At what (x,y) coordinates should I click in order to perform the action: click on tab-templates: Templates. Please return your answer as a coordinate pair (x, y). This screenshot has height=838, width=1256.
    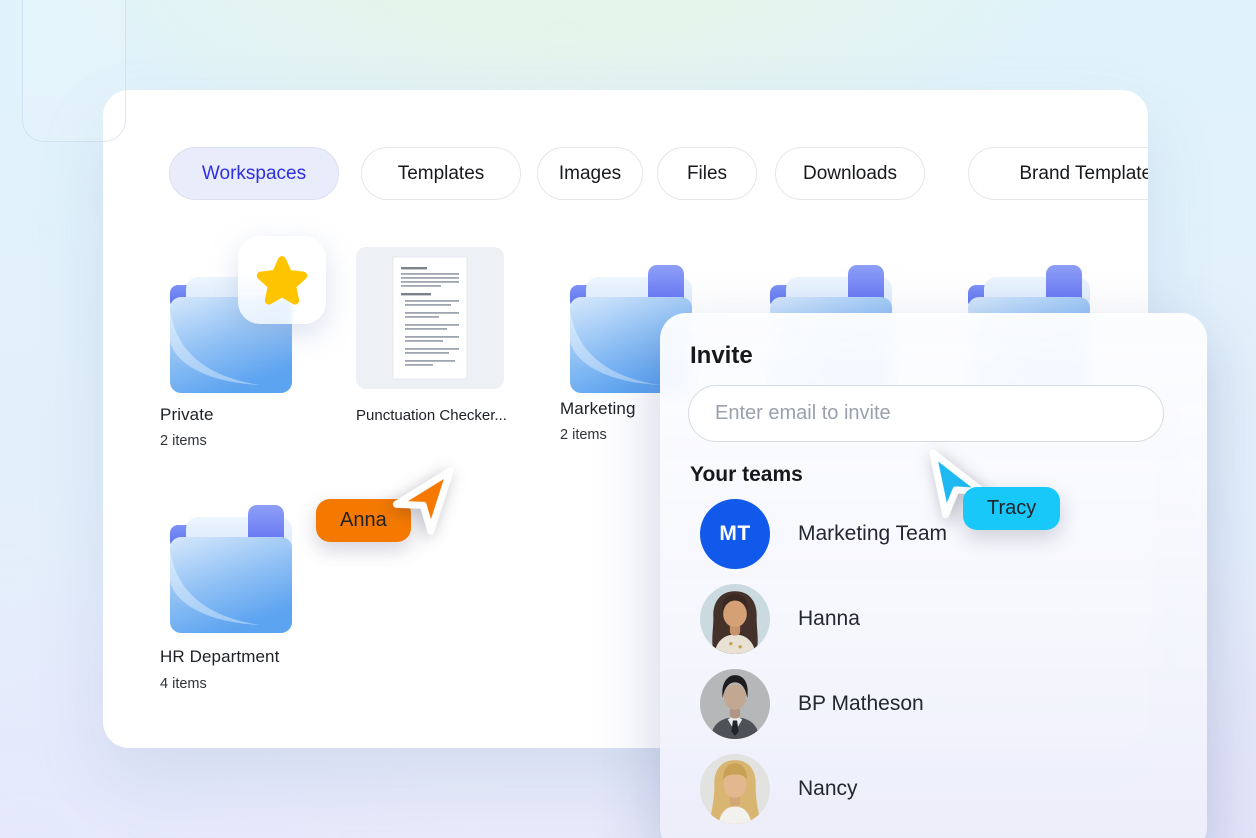
    Looking at the image, I should click on (441, 173).